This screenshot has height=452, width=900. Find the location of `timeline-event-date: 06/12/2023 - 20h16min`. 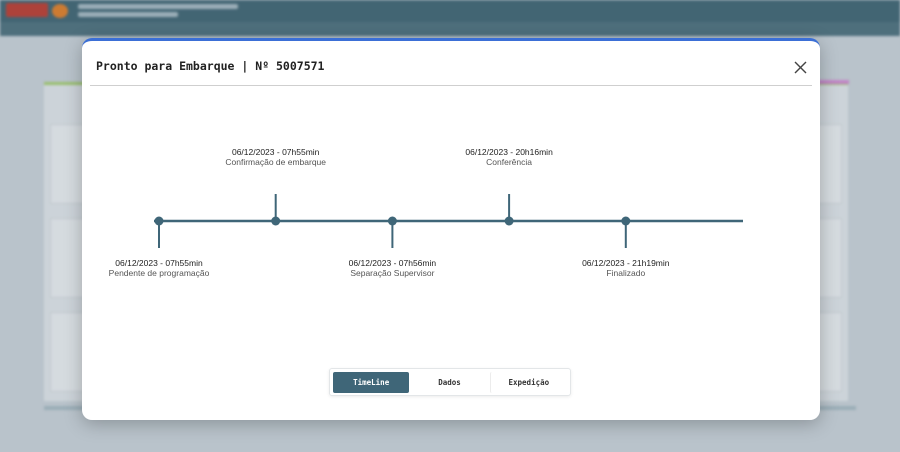

timeline-event-date: 06/12/2023 - 20h16min is located at coordinates (509, 152).